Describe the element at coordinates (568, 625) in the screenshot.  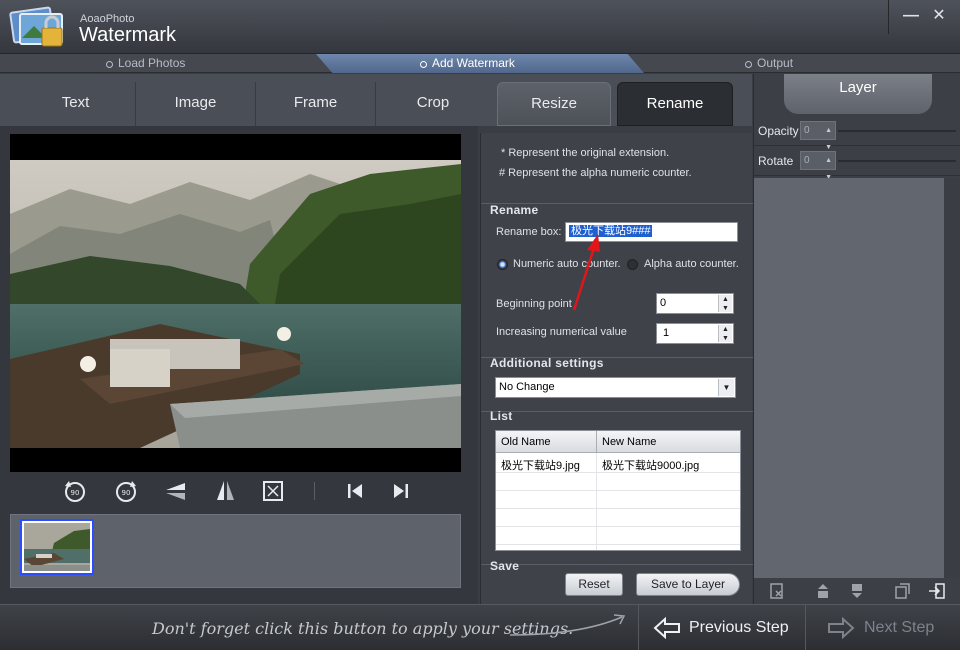
I see `swoosh-arrow-icon` at that location.